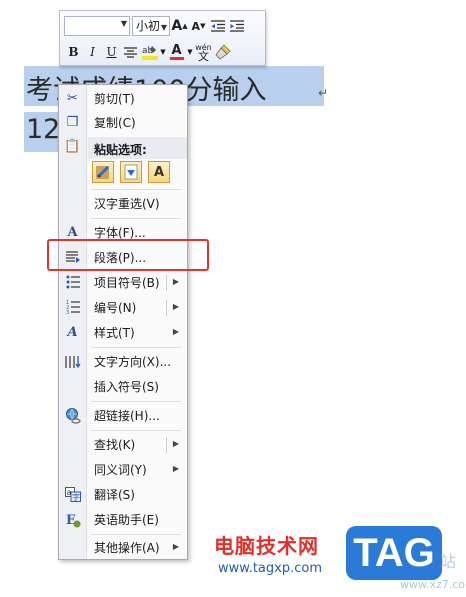 Image resolution: width=466 pixels, height=597 pixels. Describe the element at coordinates (176, 58) in the screenshot. I see `font-color-bar` at that location.